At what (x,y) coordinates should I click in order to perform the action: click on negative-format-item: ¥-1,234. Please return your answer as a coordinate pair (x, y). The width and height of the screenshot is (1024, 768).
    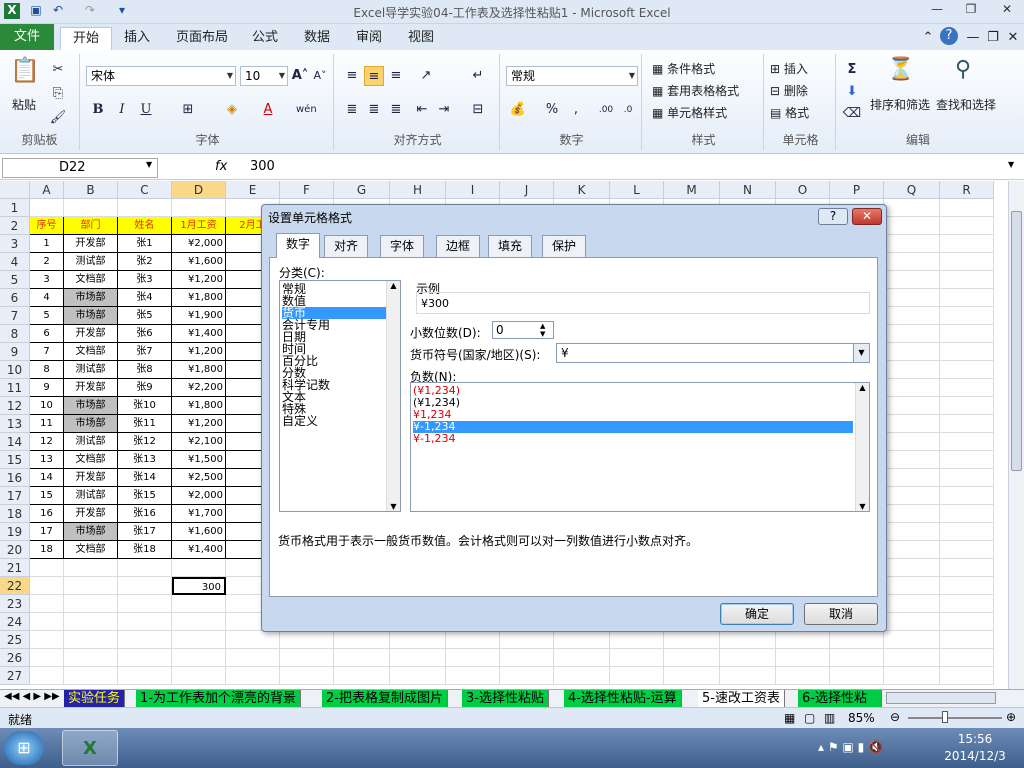
    Looking at the image, I should click on (633, 439).